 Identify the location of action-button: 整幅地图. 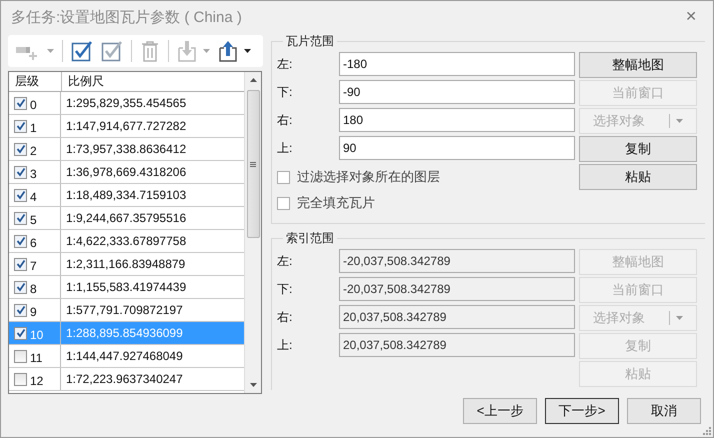
(638, 65).